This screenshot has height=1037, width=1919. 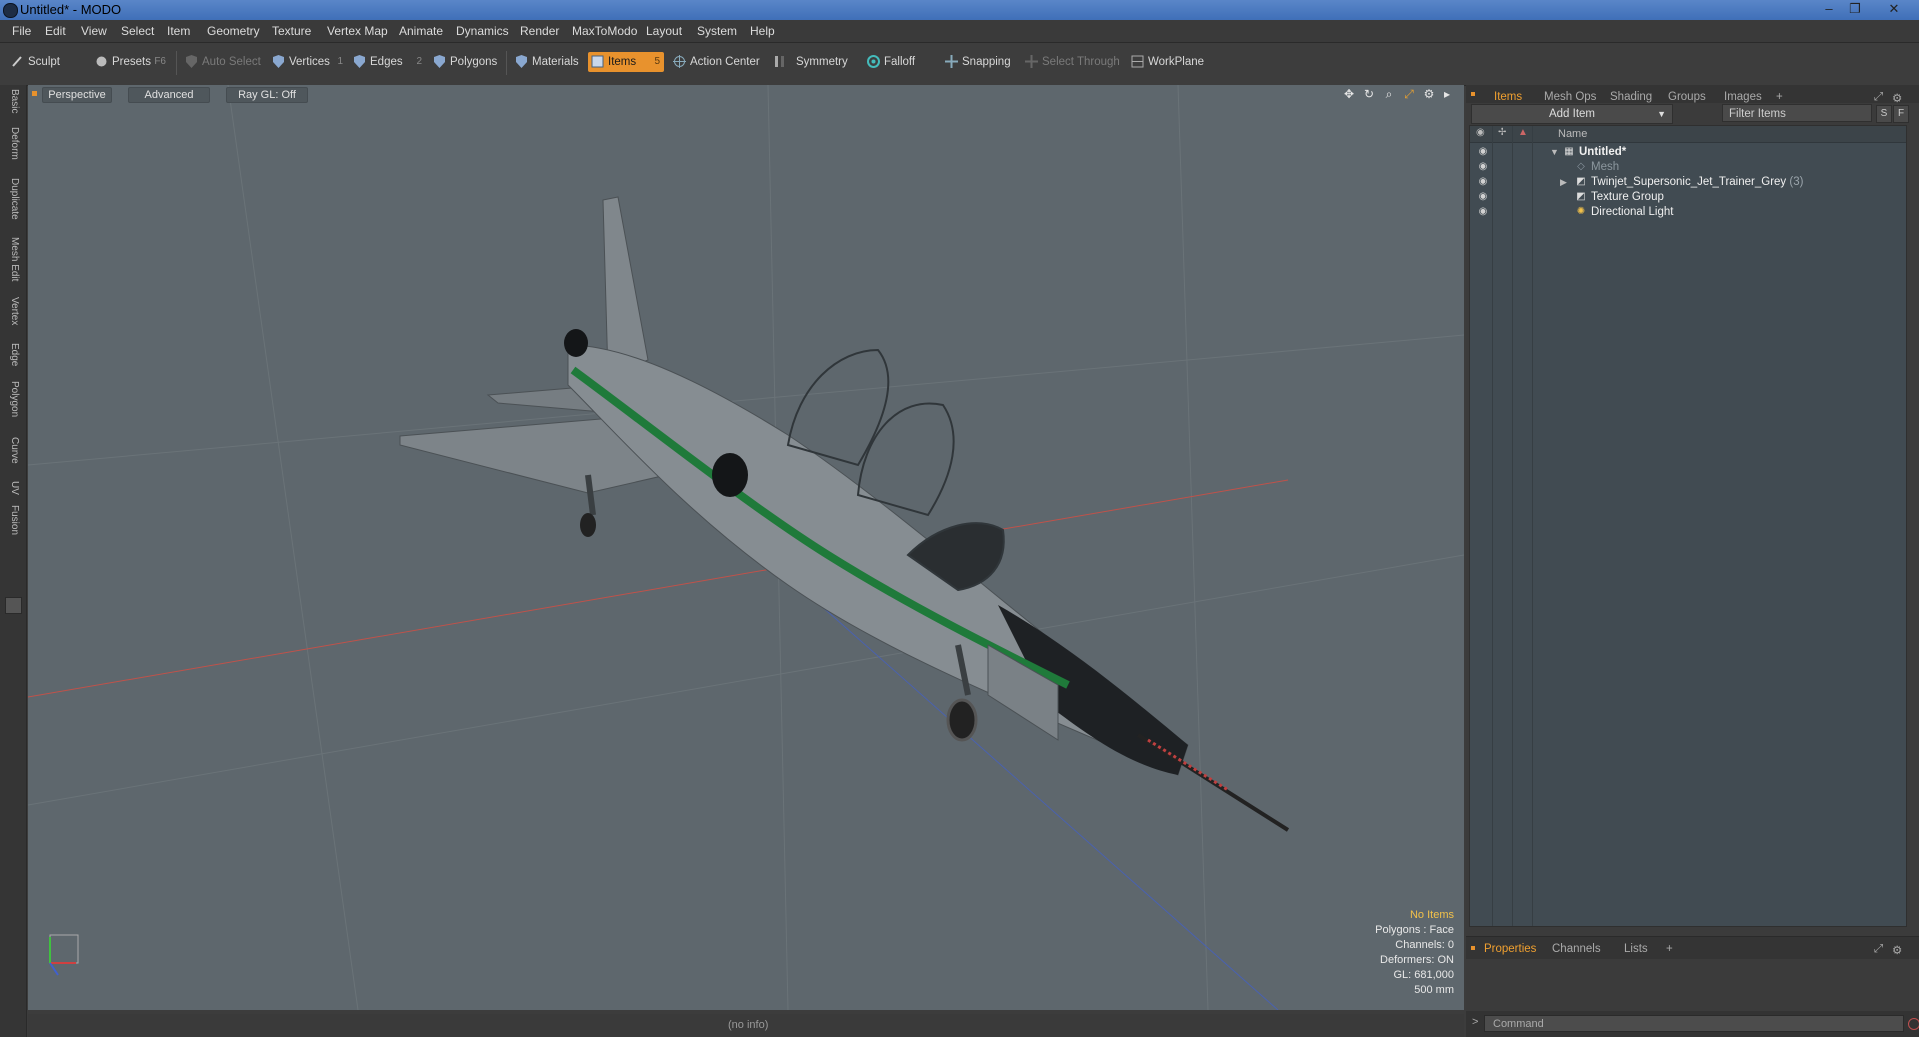 What do you see at coordinates (664, 31) in the screenshot?
I see `menu-layout: Layout` at bounding box center [664, 31].